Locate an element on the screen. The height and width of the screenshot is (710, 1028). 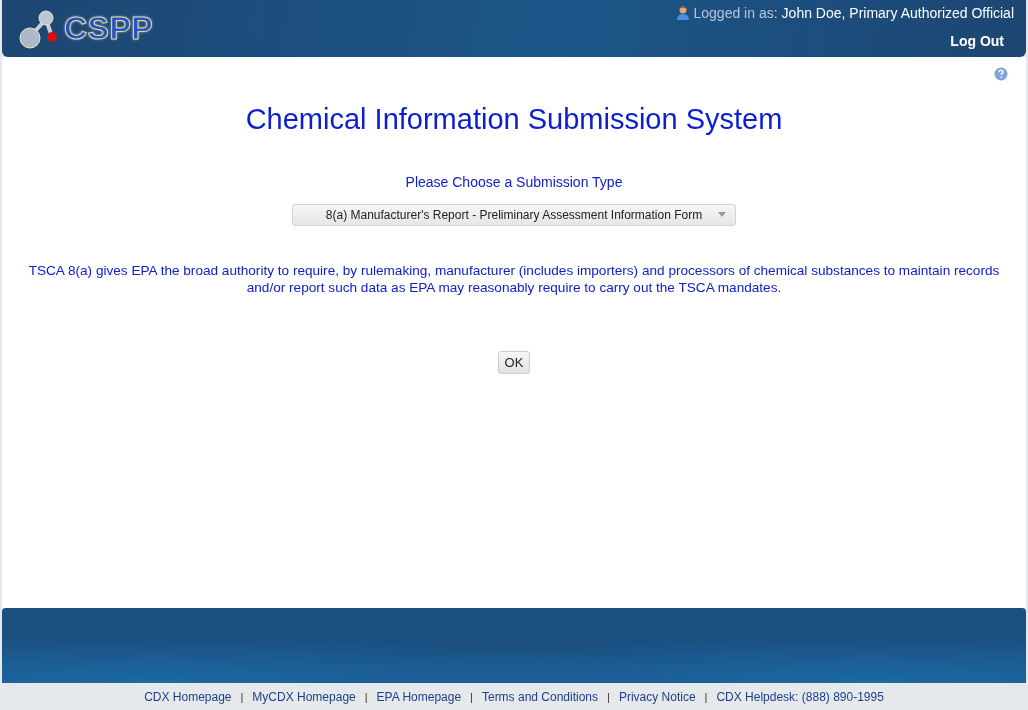
footer-link: CDX Helpdesk: (888) 890-1995 is located at coordinates (800, 696).